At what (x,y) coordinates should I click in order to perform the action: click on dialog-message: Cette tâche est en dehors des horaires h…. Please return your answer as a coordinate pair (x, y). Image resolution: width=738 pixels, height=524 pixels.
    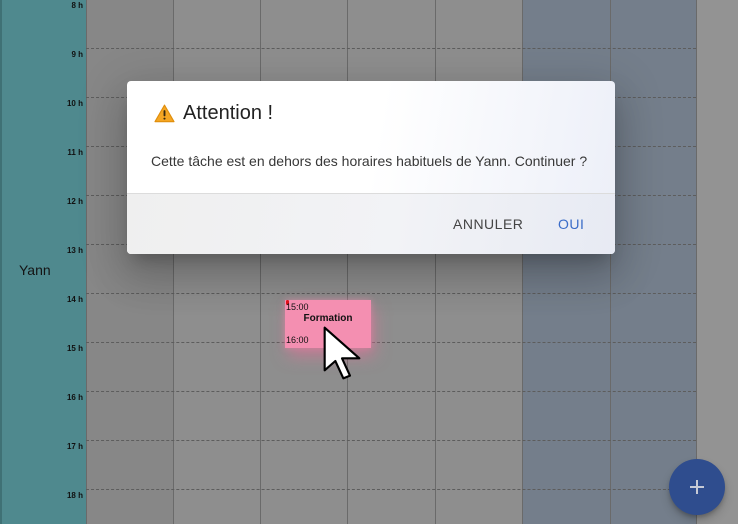
    Looking at the image, I should click on (369, 161).